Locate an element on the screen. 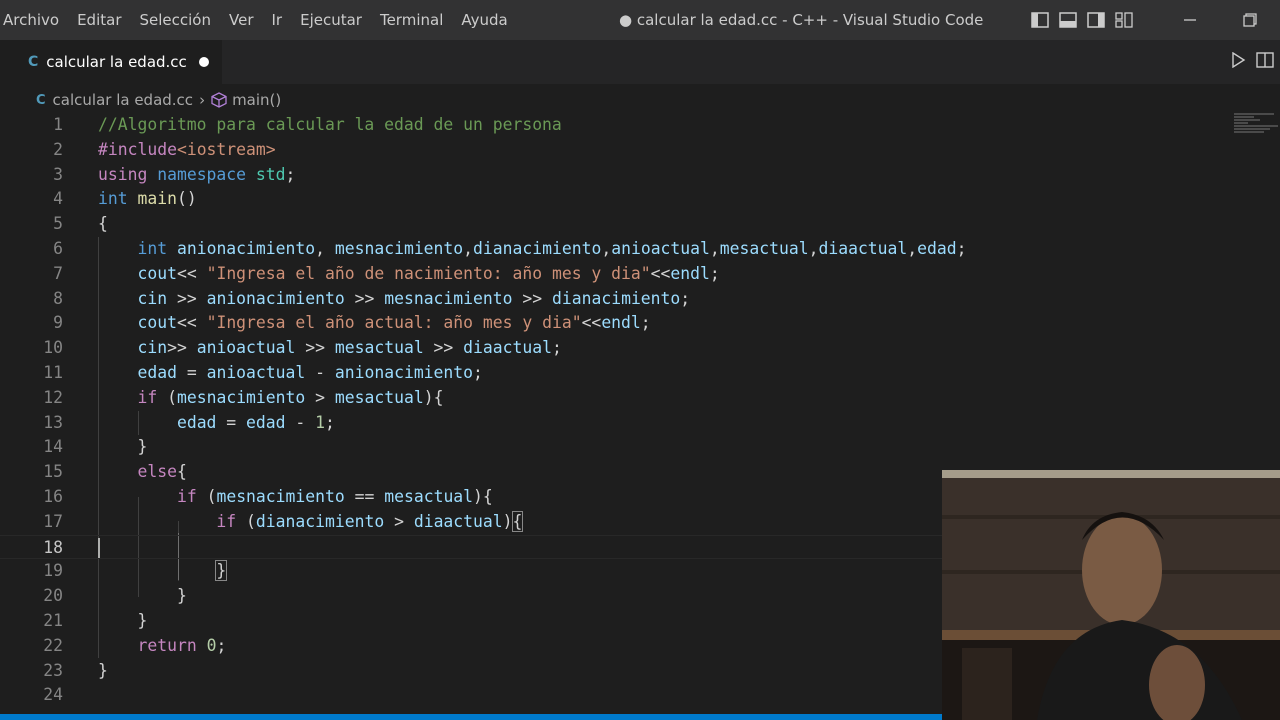 The width and height of the screenshot is (1280, 720). code-text: if (mesnacimiento > mesactual){ is located at coordinates (270, 398).